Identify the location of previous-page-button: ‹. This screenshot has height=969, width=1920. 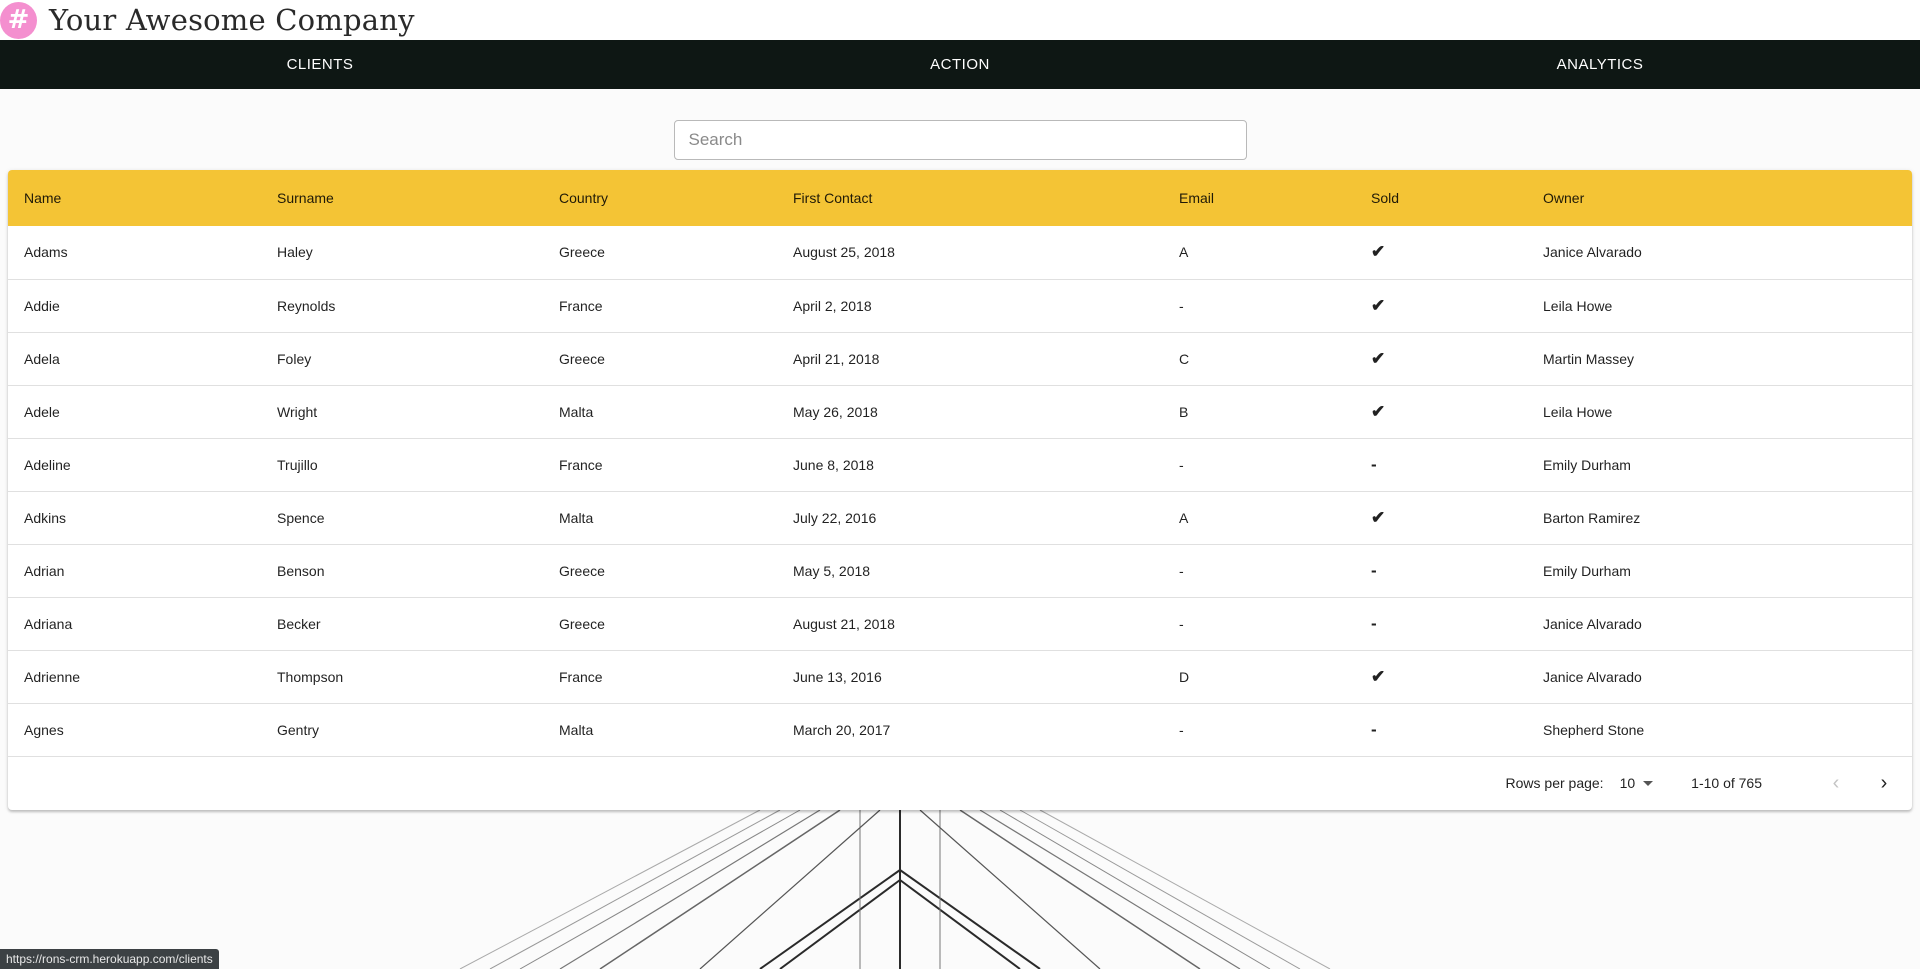
(1836, 783).